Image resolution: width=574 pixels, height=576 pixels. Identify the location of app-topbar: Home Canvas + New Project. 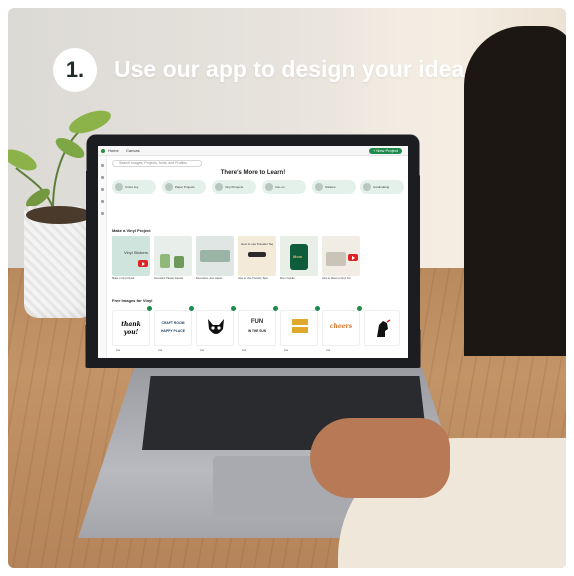
(253, 151).